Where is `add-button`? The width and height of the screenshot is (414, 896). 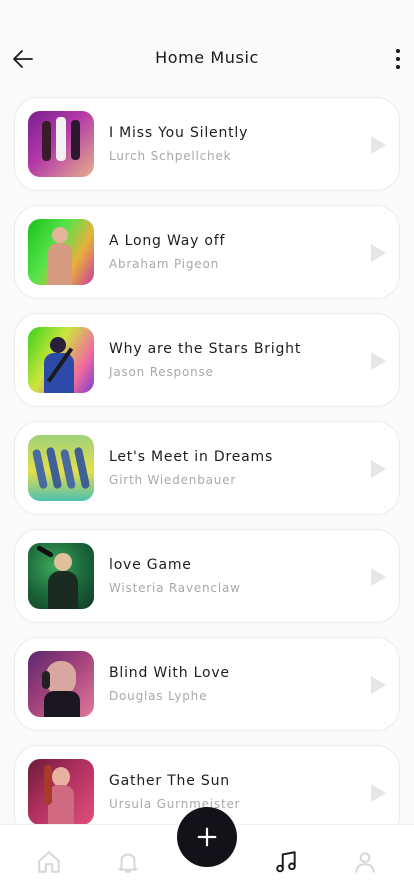 add-button is located at coordinates (207, 837).